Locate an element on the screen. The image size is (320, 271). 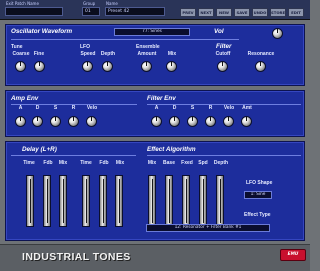
delay-title: Delay (L+R) is located at coordinates (39, 149).